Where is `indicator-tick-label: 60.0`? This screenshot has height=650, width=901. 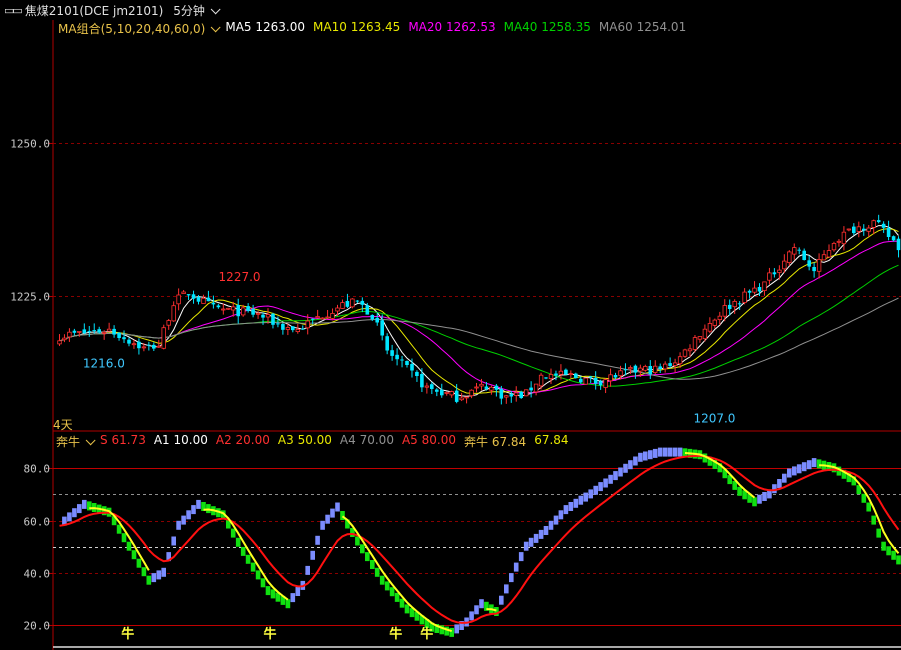 indicator-tick-label: 60.0 is located at coordinates (37, 522).